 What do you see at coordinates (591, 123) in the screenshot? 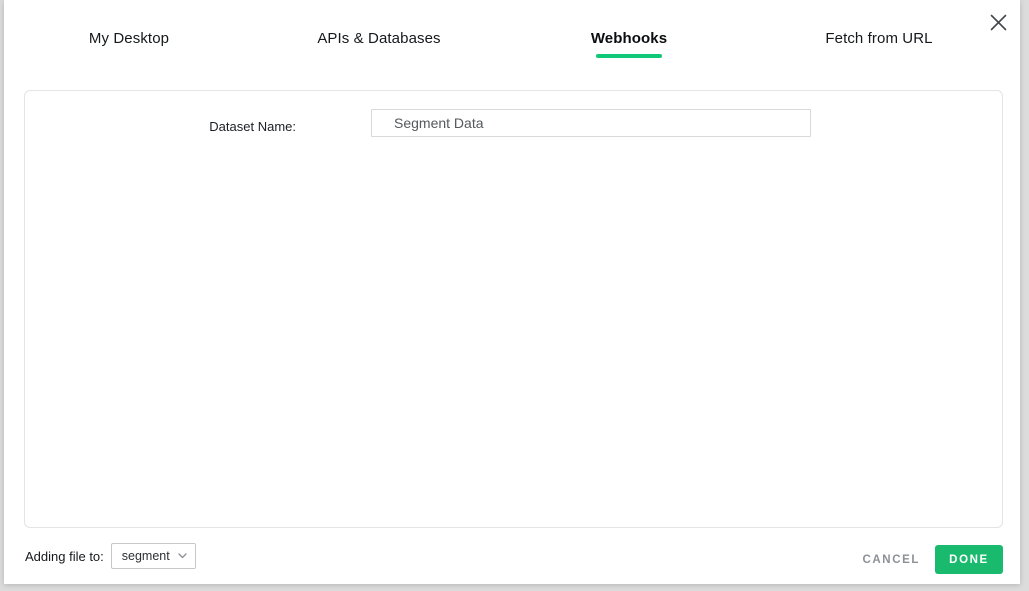
I see `dataset-name-input` at bounding box center [591, 123].